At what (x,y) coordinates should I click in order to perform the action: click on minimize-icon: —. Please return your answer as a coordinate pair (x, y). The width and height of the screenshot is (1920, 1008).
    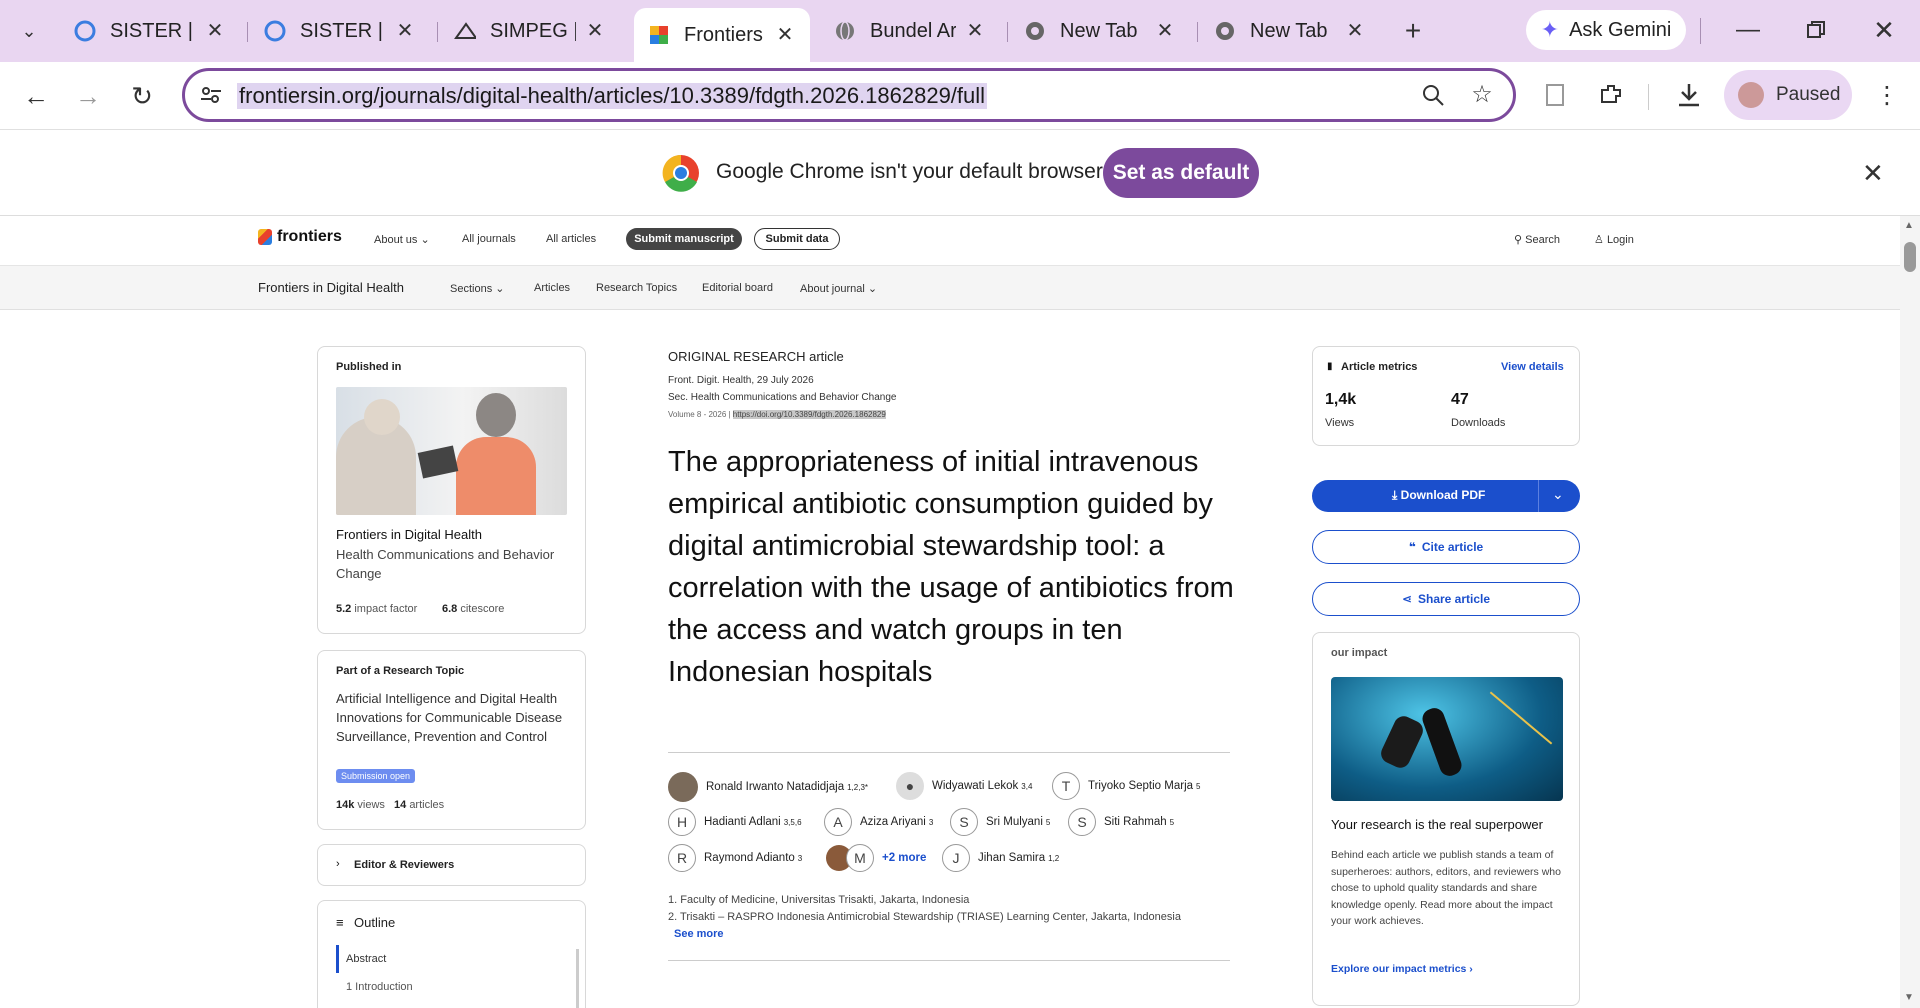
    Looking at the image, I should click on (1748, 30).